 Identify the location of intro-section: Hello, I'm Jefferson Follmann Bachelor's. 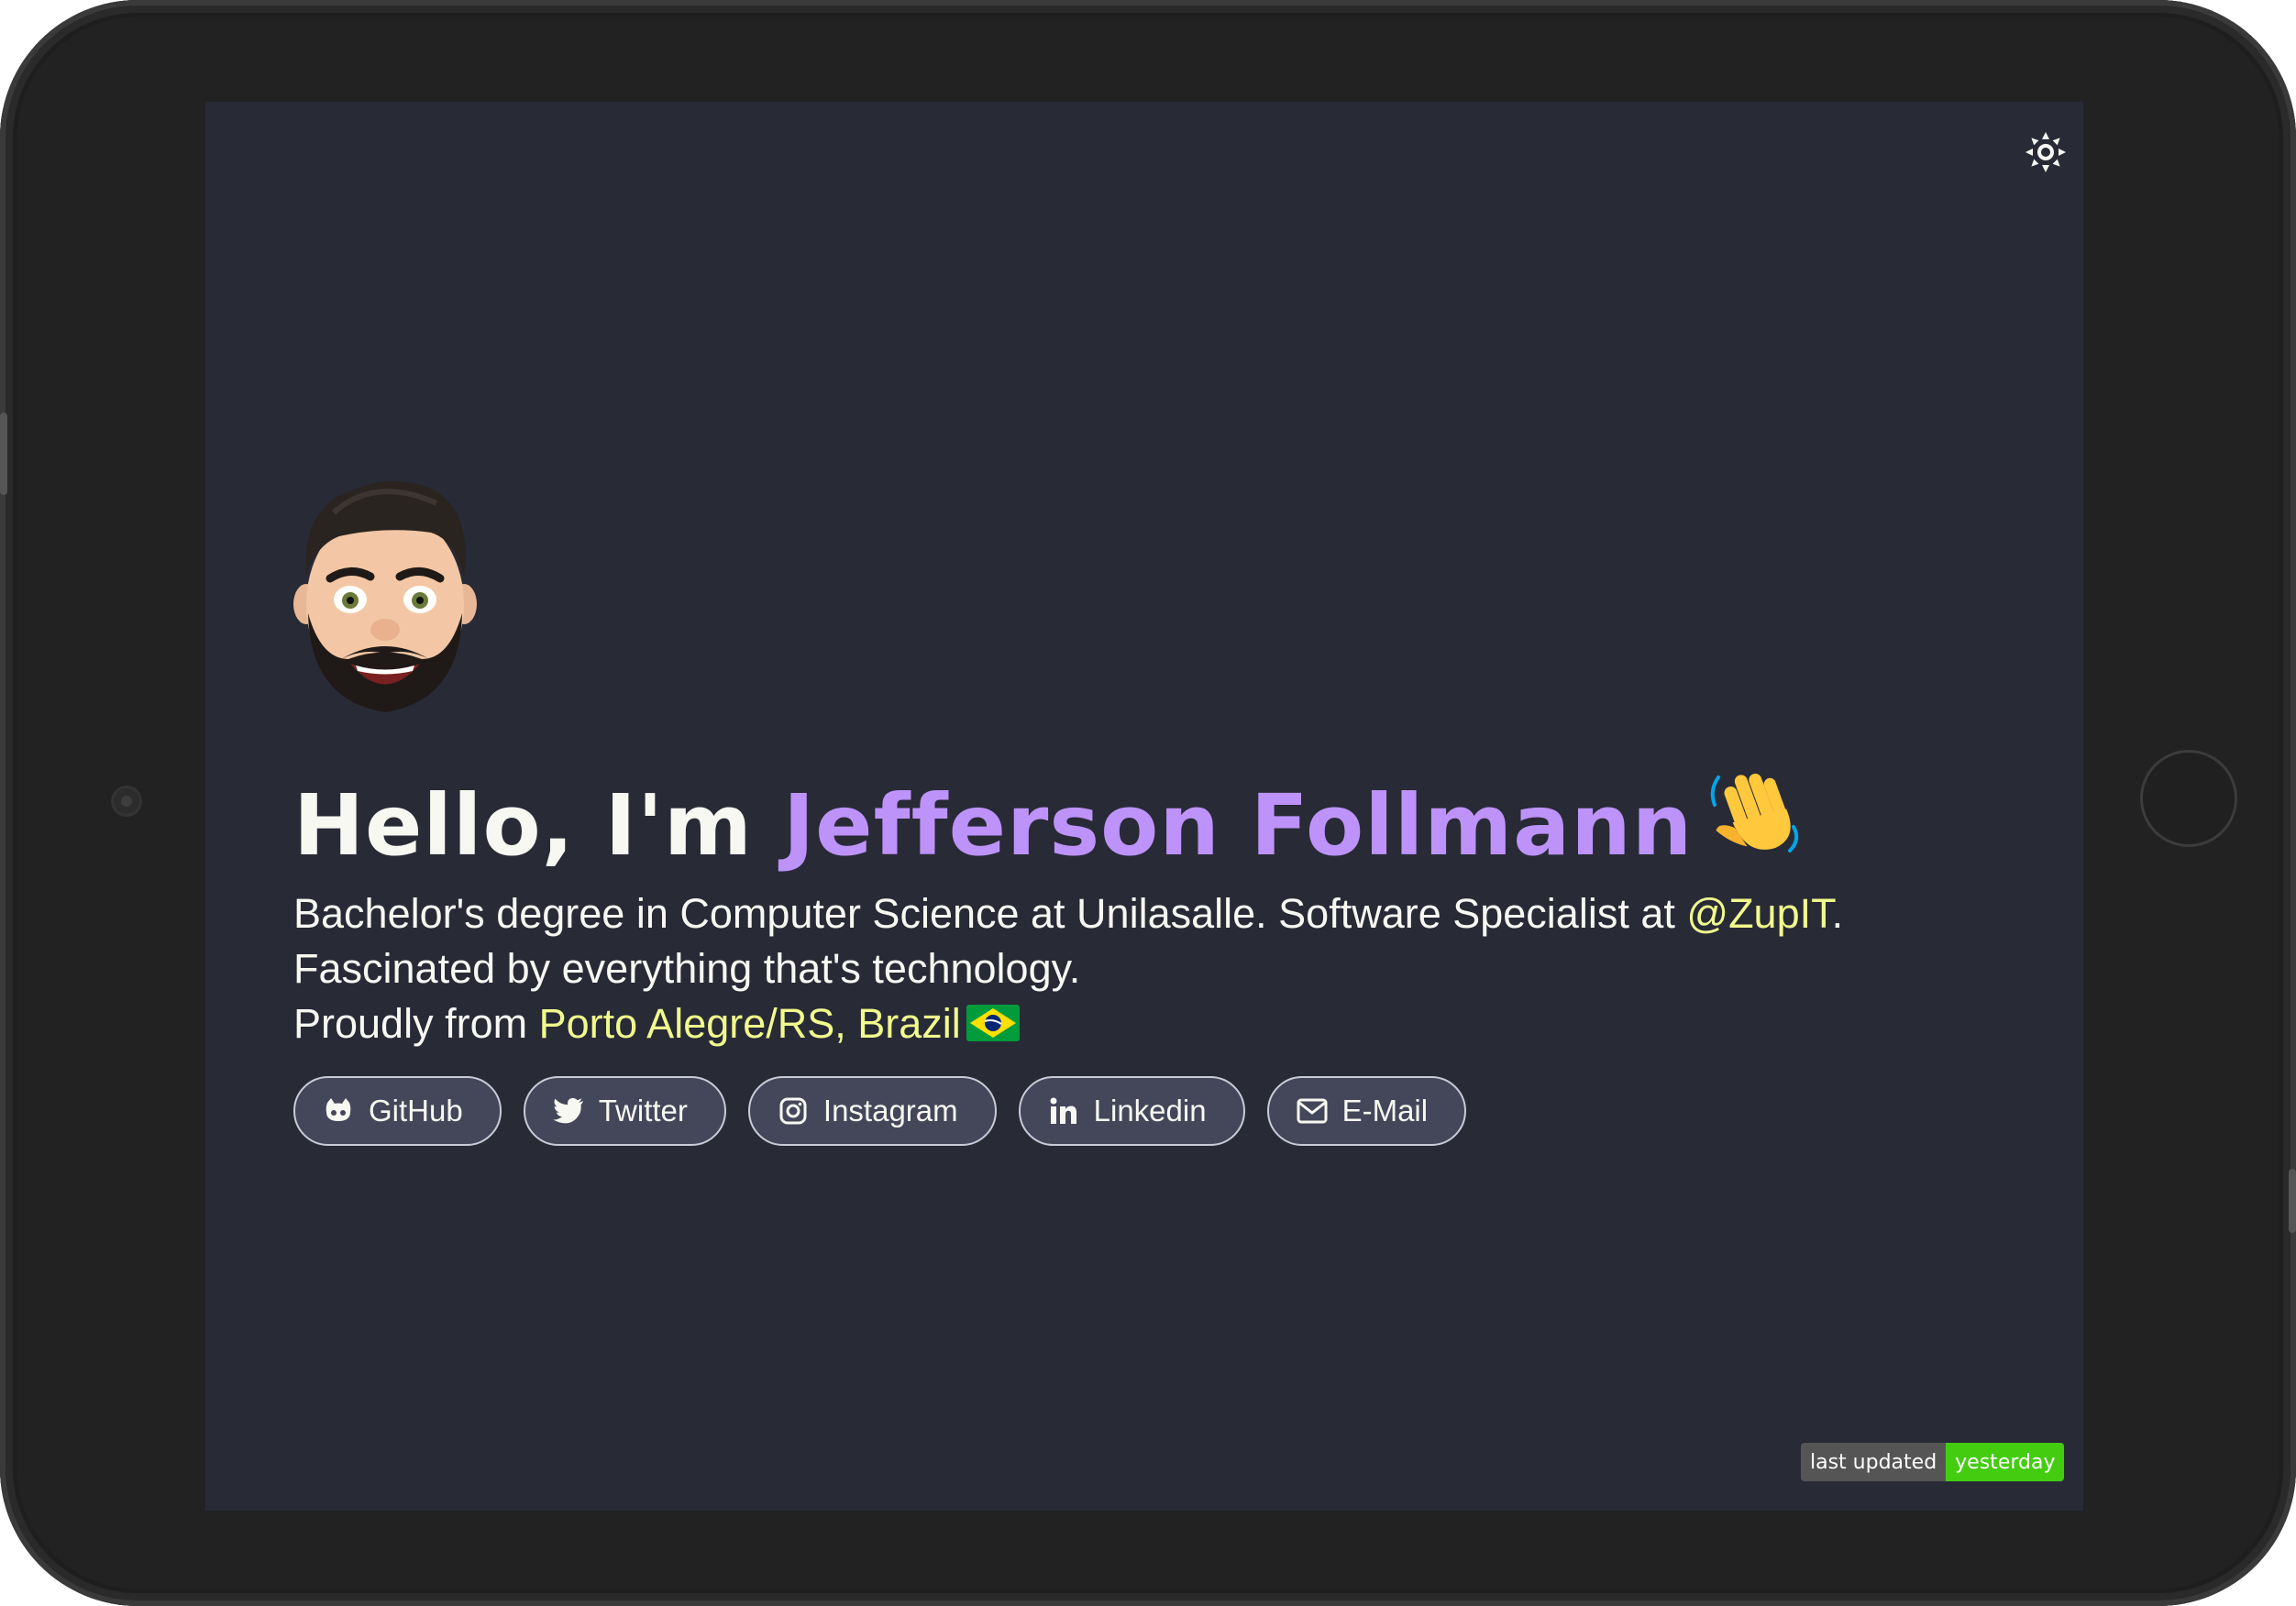
(1164, 907).